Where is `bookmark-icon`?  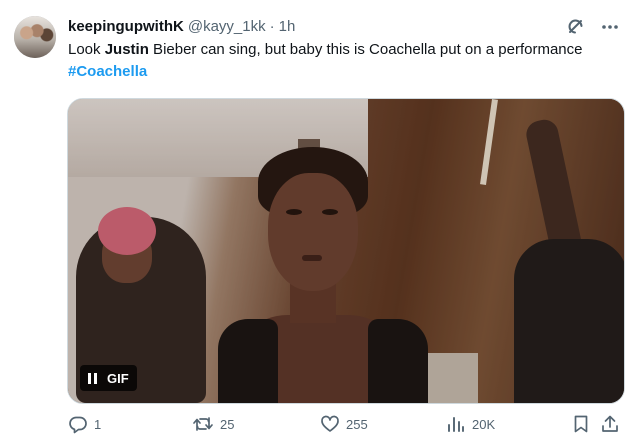
bookmark-icon is located at coordinates (581, 424).